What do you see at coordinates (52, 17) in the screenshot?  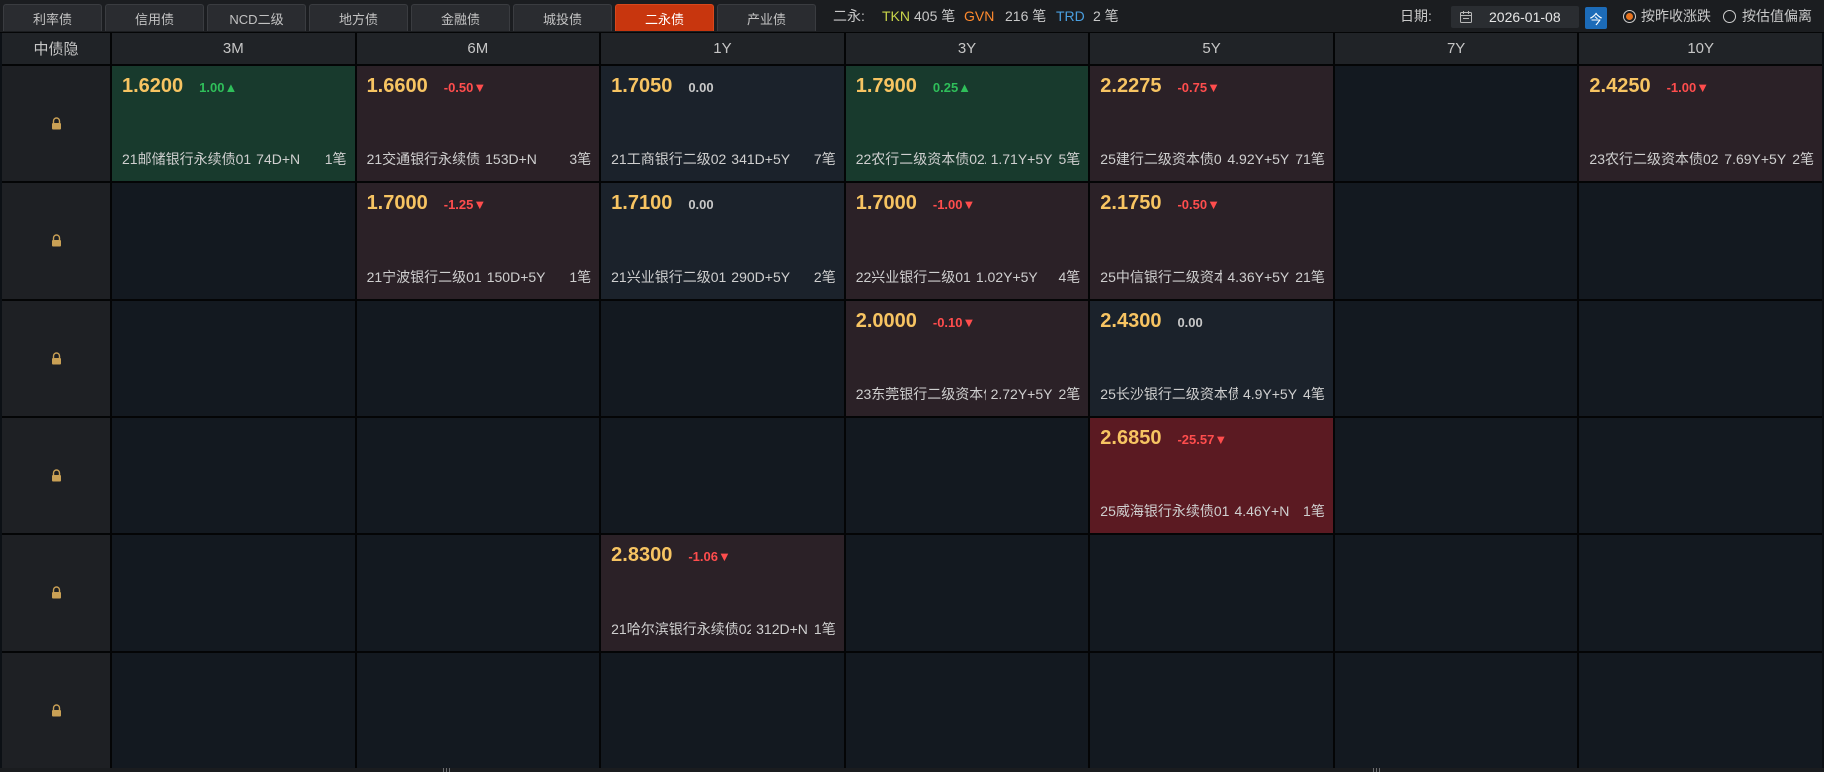 I see `tab-rates: 利率债` at bounding box center [52, 17].